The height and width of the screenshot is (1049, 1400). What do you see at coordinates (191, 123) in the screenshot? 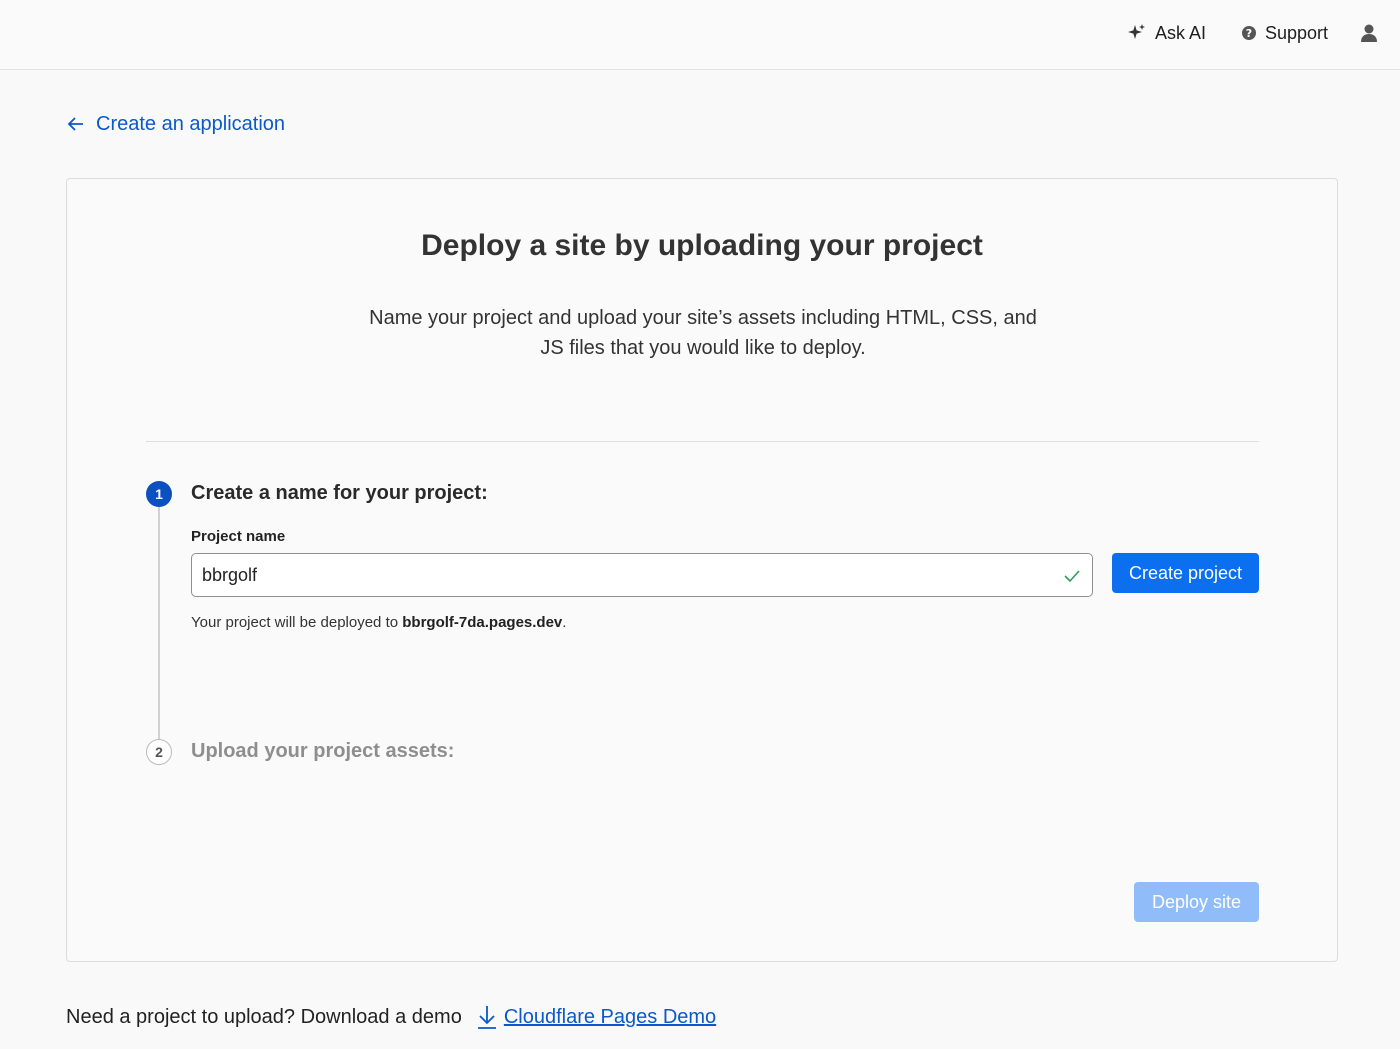
I see `back-link-label: Create an application` at bounding box center [191, 123].